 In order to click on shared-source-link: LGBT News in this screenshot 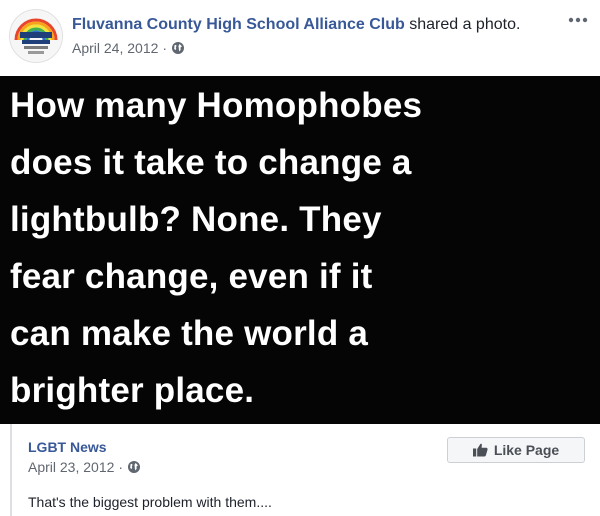, I will do `click(67, 447)`.